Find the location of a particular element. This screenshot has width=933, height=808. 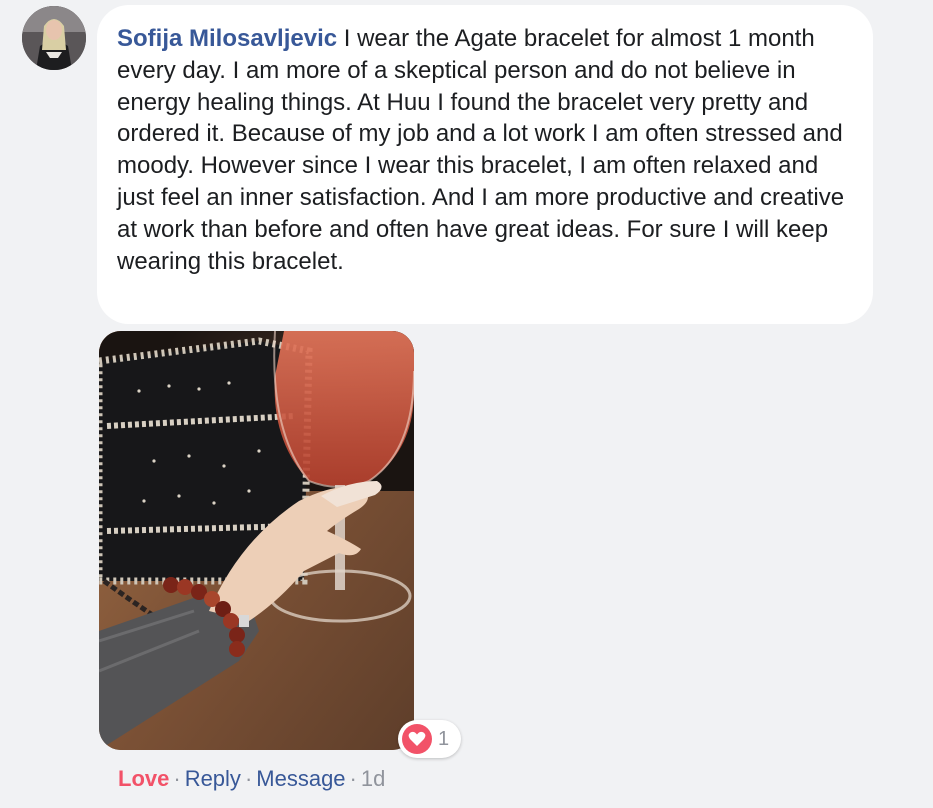

reply-button: Reply is located at coordinates (213, 778).